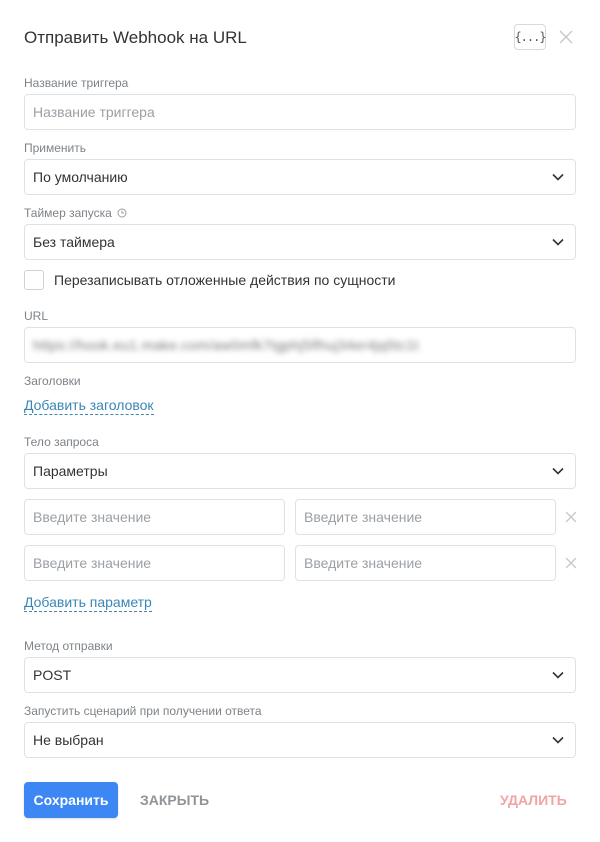 The width and height of the screenshot is (600, 842). Describe the element at coordinates (143, 711) in the screenshot. I see `run-scenario-label: Запустить сценарий при получении ответа` at that location.